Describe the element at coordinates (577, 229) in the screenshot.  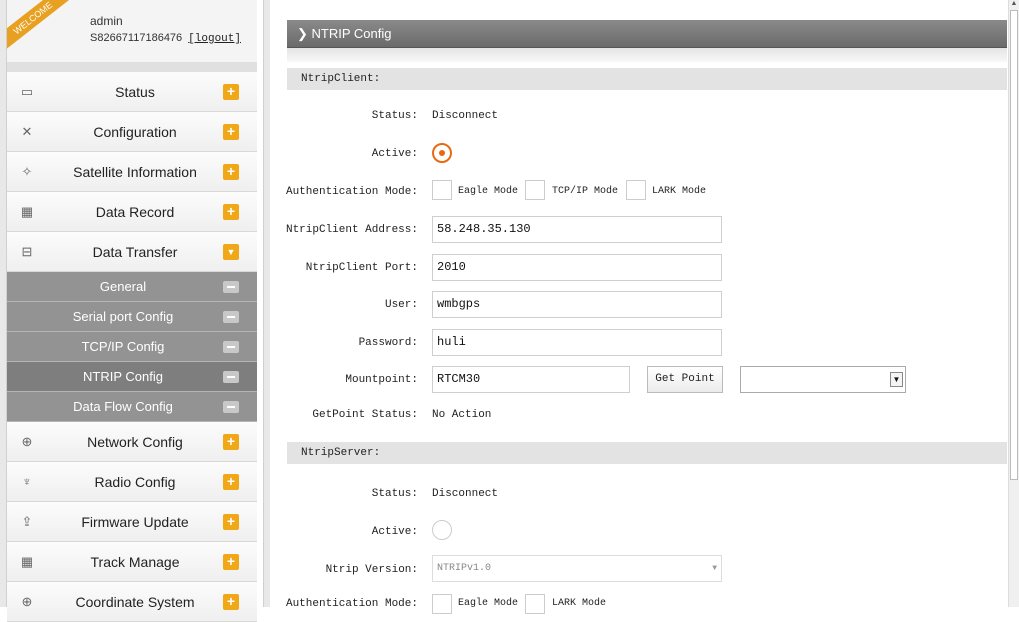
I see `client-address-field: 58.248.35.130` at that location.